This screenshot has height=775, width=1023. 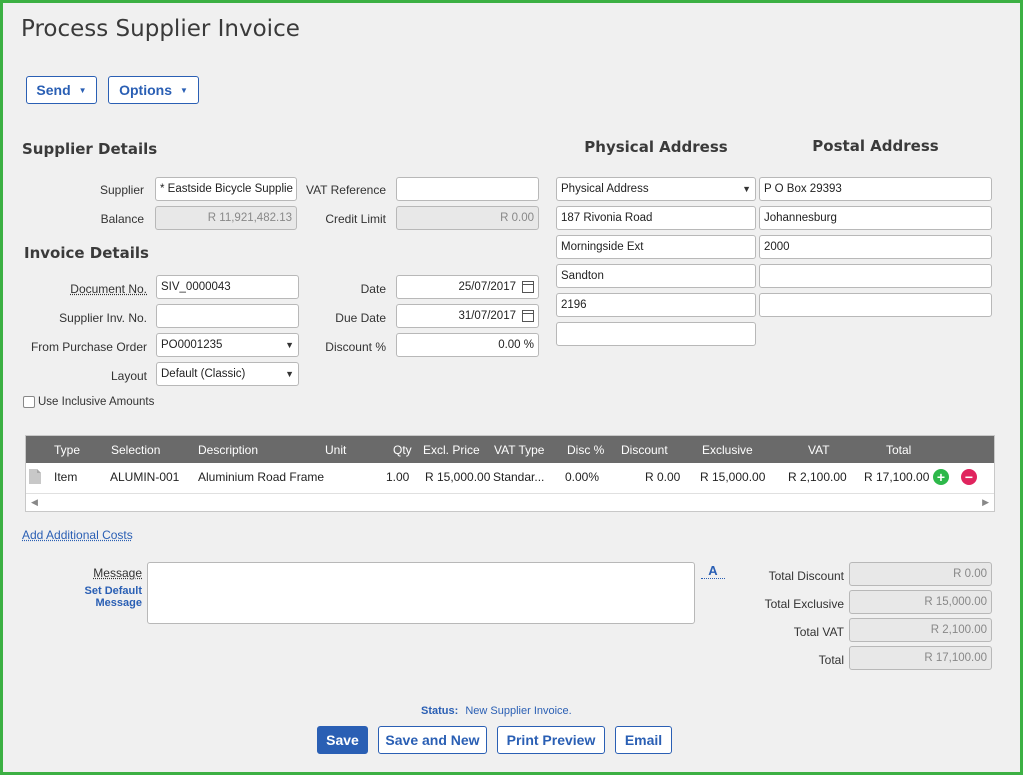 I want to click on send-label: Send, so click(x=53, y=90).